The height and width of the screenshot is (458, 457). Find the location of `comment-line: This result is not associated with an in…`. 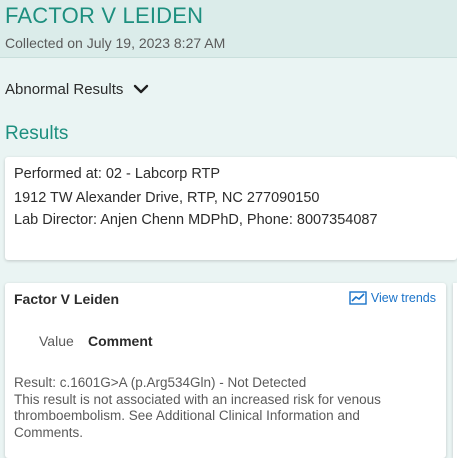

comment-line: This result is not associated with an in… is located at coordinates (197, 399).